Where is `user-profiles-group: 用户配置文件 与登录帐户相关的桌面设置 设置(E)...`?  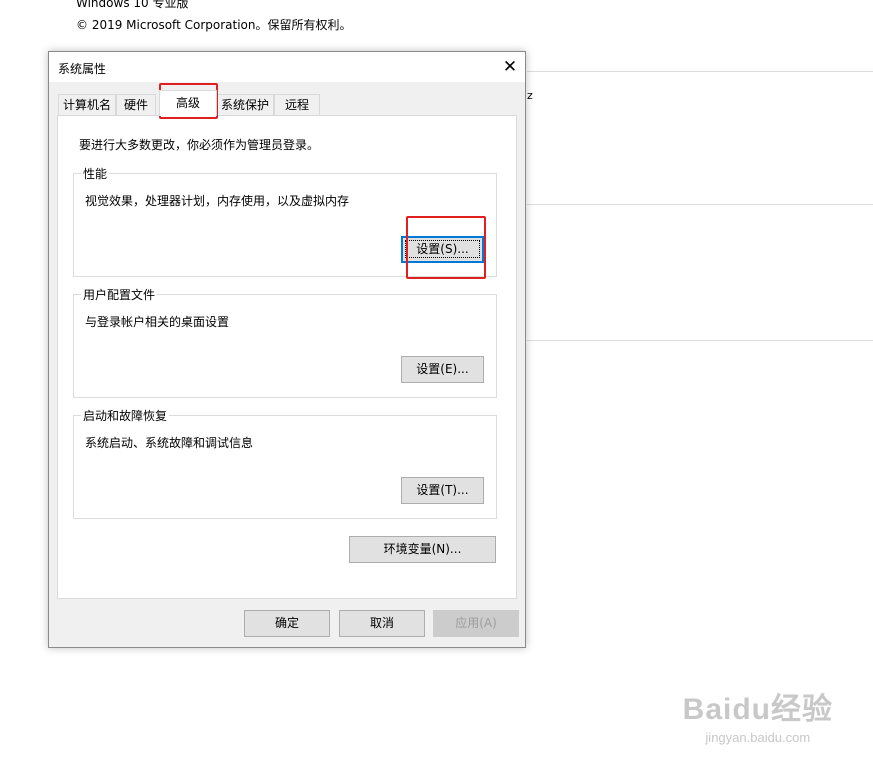 user-profiles-group: 用户配置文件 与登录帐户相关的桌面设置 设置(E)... is located at coordinates (285, 342).